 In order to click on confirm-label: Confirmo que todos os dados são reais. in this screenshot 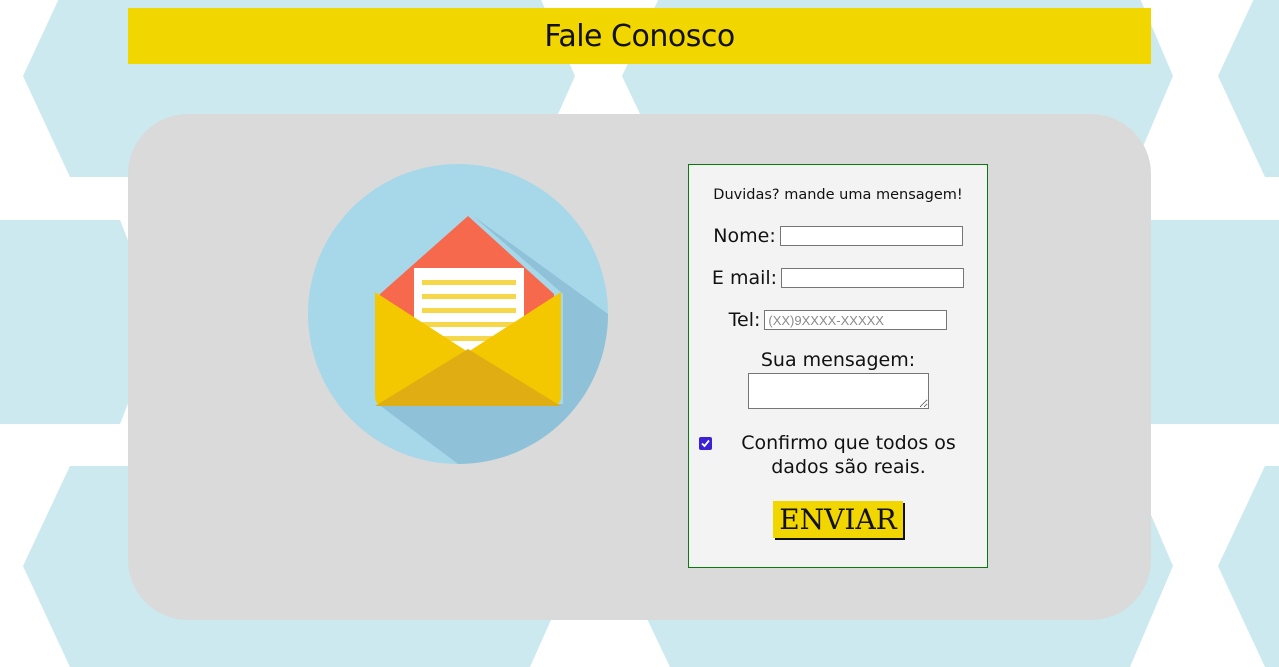, I will do `click(848, 455)`.